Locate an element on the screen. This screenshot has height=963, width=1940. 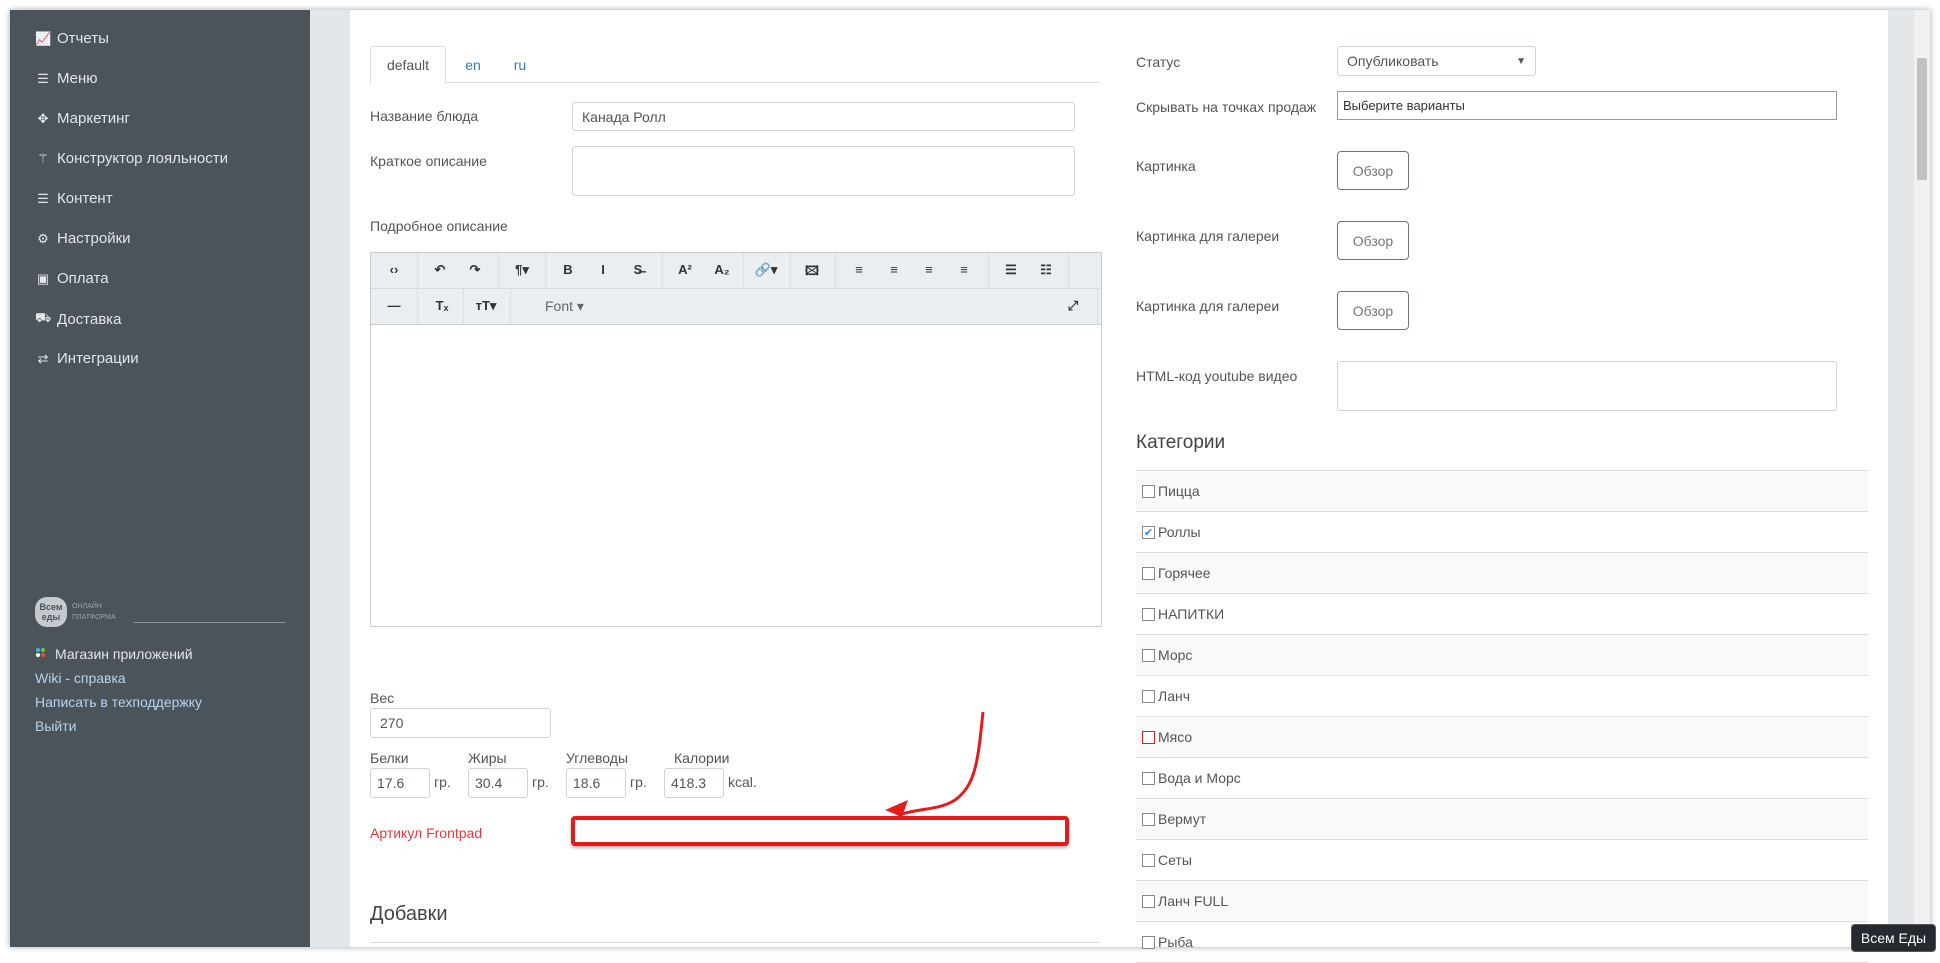
category-row: ✔ Роллы is located at coordinates (1502, 532).